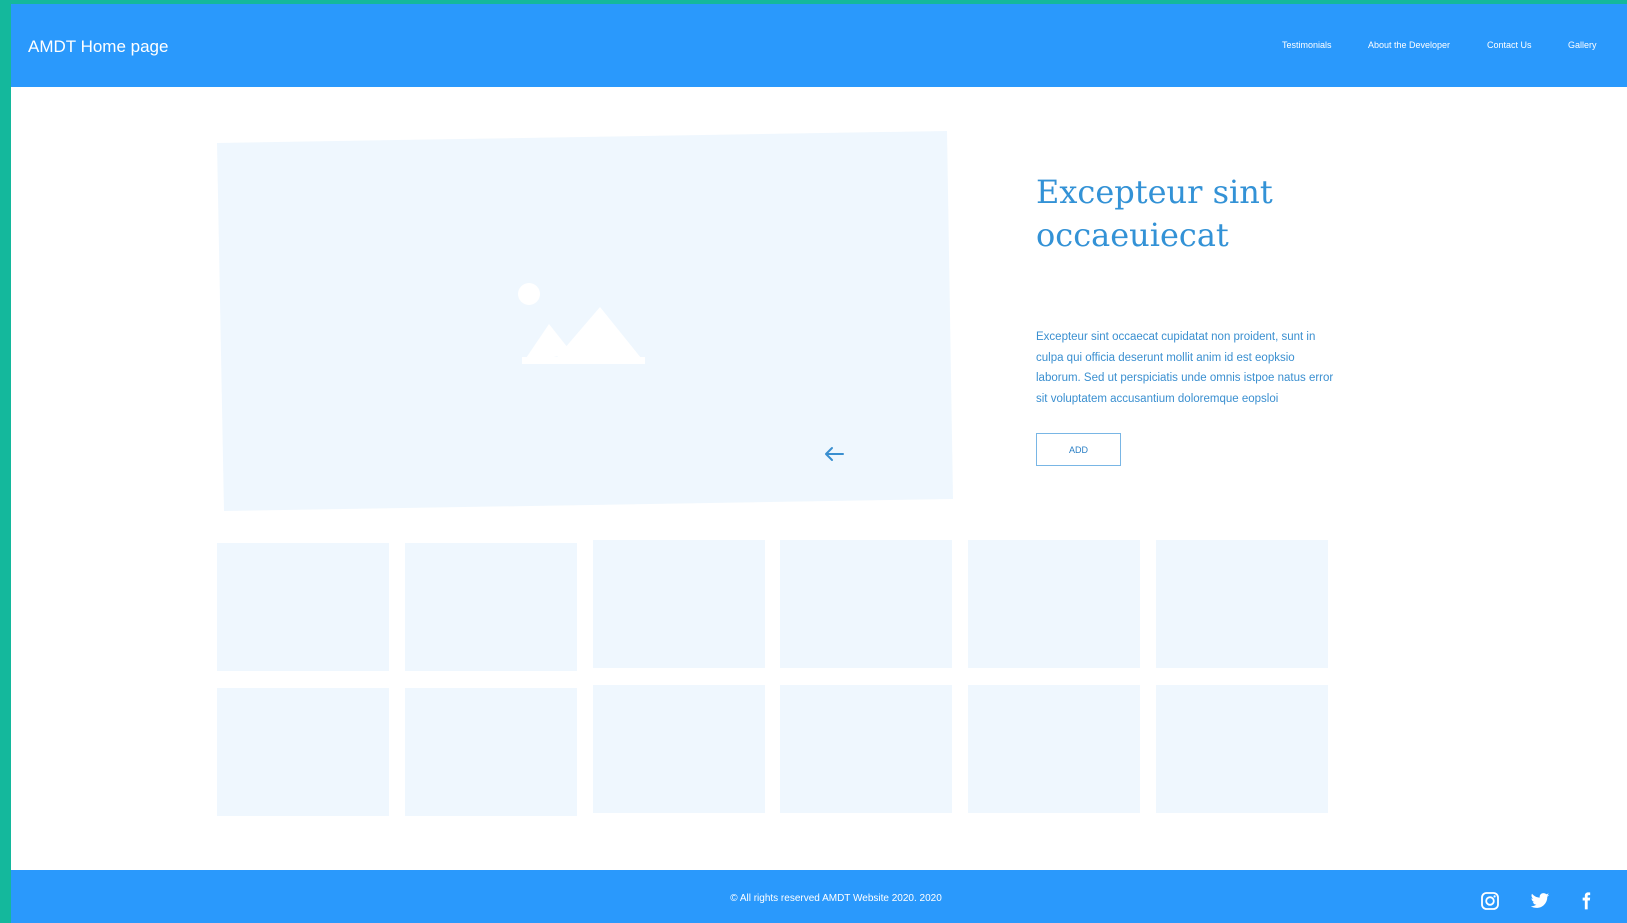  I want to click on twitter-icon, so click(1540, 901).